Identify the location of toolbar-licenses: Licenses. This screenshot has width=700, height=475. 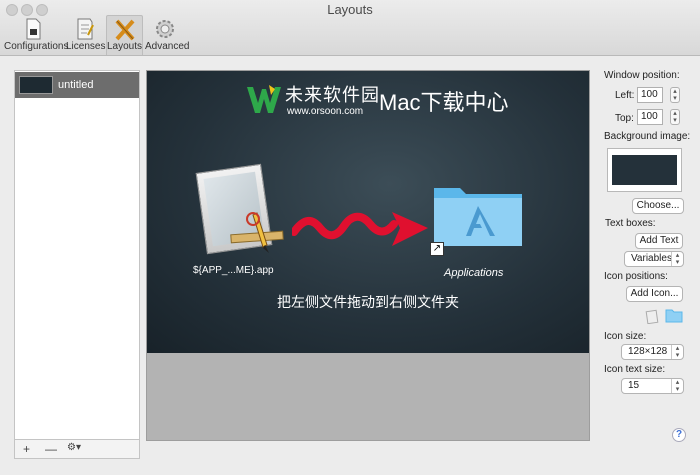
(86, 35).